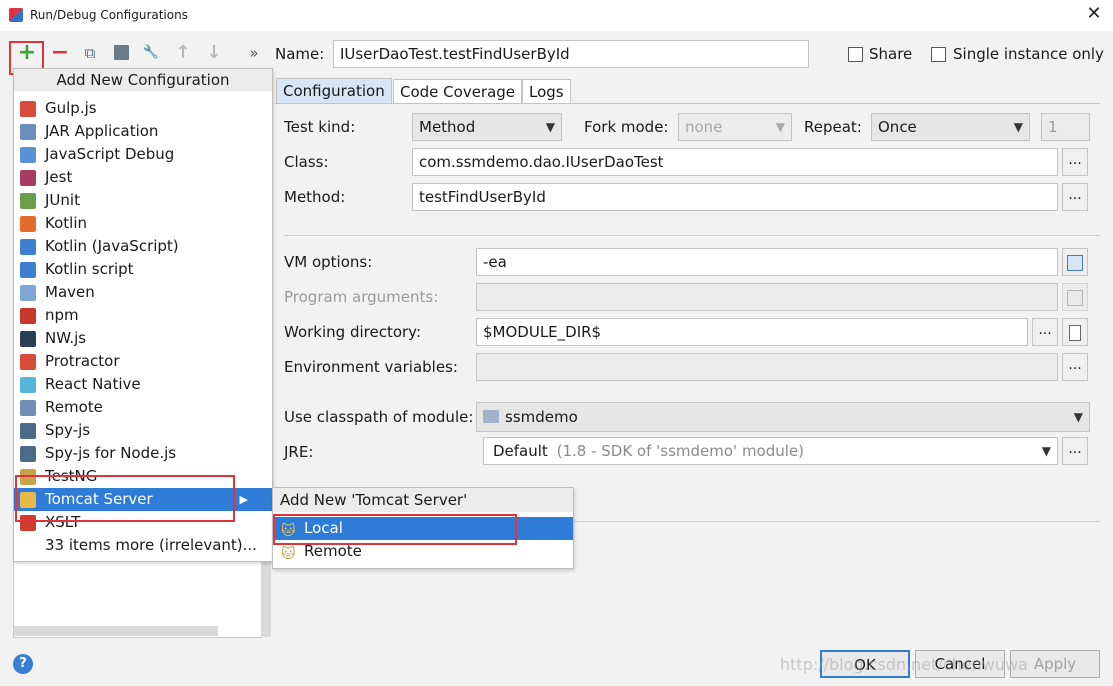 The image size is (1113, 686). I want to click on method-label: Method:, so click(315, 197).